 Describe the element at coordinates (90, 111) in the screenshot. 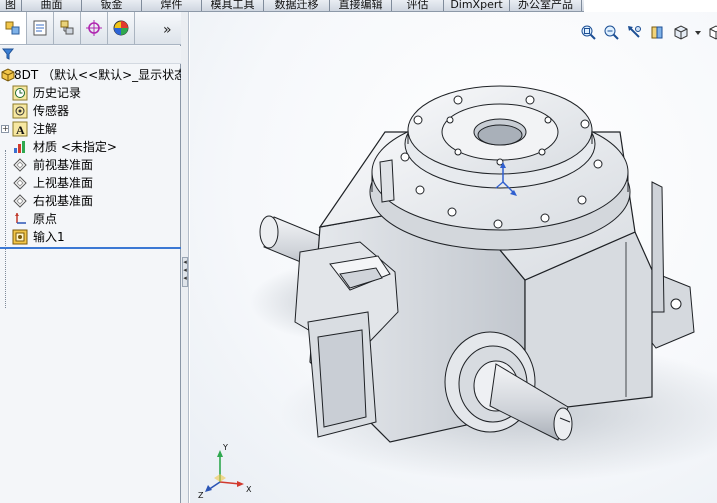

I see `tree-item-sensors: 传感器` at that location.